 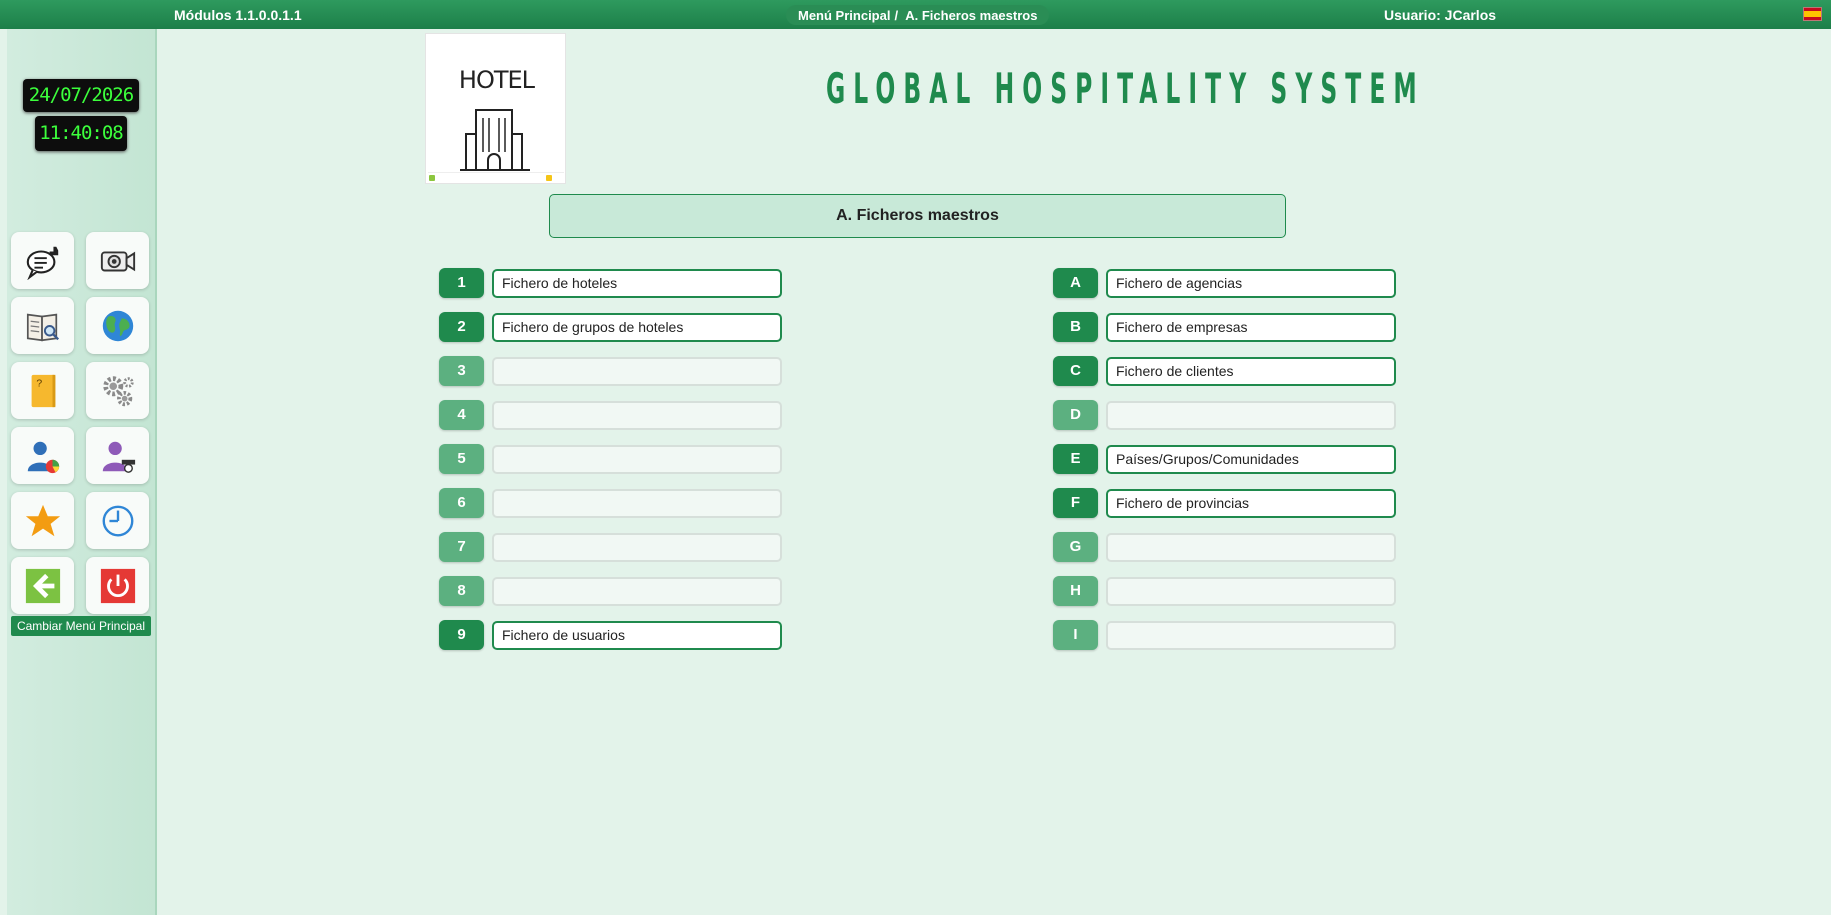 I want to click on option-row-b: B Fichero de empresas, so click(x=1225, y=327).